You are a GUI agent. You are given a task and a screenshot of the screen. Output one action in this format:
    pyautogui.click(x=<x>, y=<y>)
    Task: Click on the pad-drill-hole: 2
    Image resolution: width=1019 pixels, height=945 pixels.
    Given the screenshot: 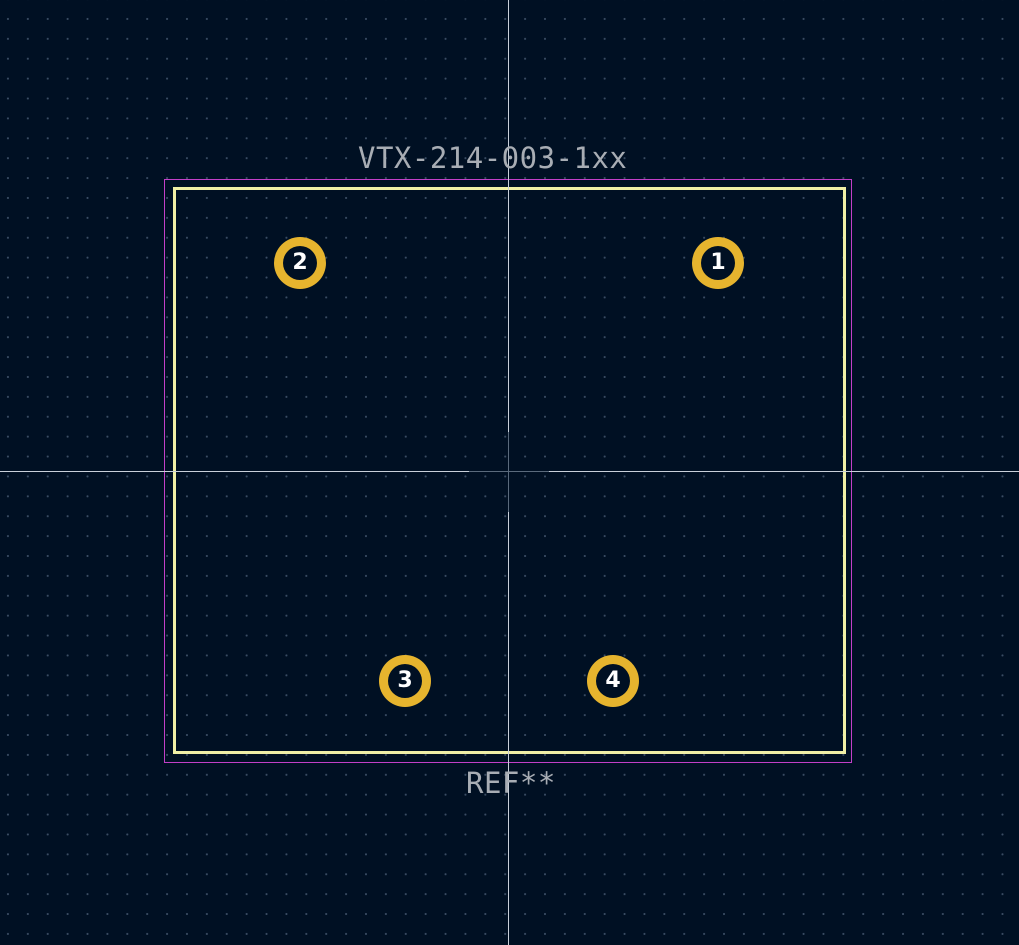 What is the action you would take?
    pyautogui.click(x=300, y=263)
    